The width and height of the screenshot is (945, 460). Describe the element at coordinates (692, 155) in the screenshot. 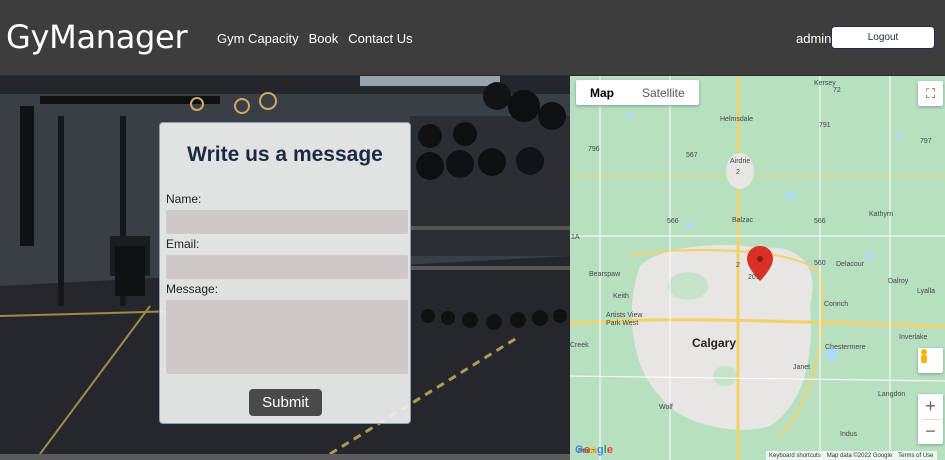

I see `road-shield: 567` at that location.